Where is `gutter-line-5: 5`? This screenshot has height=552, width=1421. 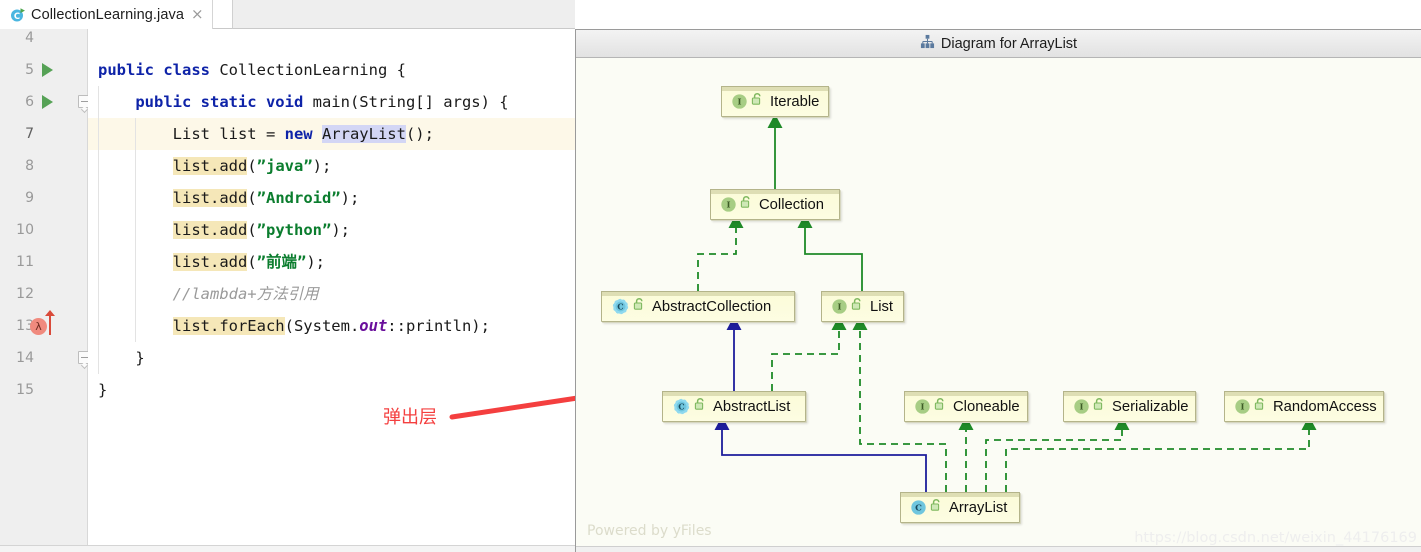
gutter-line-5: 5 is located at coordinates (44, 70).